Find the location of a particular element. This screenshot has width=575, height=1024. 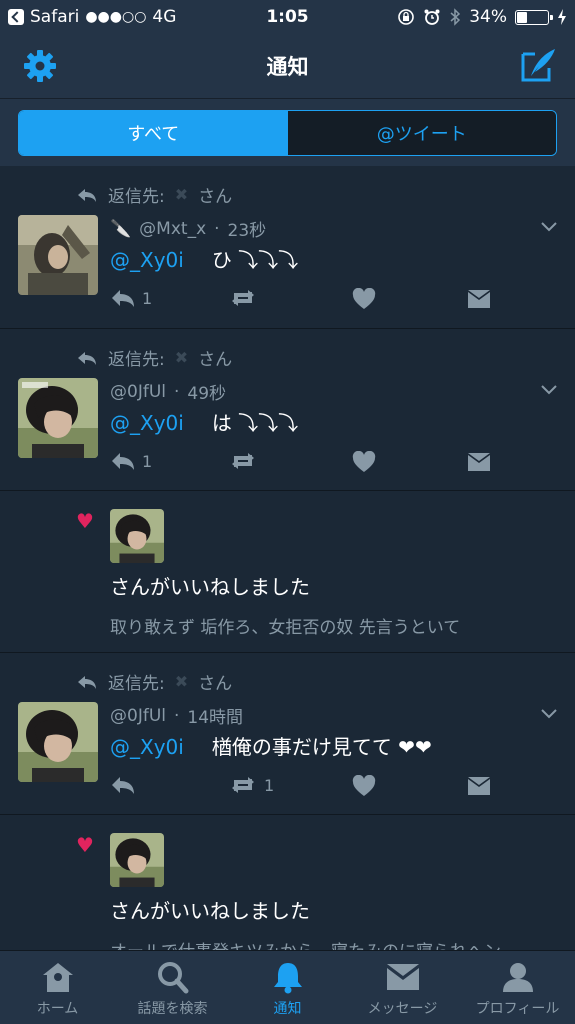

tab-bar: ホーム 話題を検索 通知 メッセージ プロフィール is located at coordinates (287, 987).